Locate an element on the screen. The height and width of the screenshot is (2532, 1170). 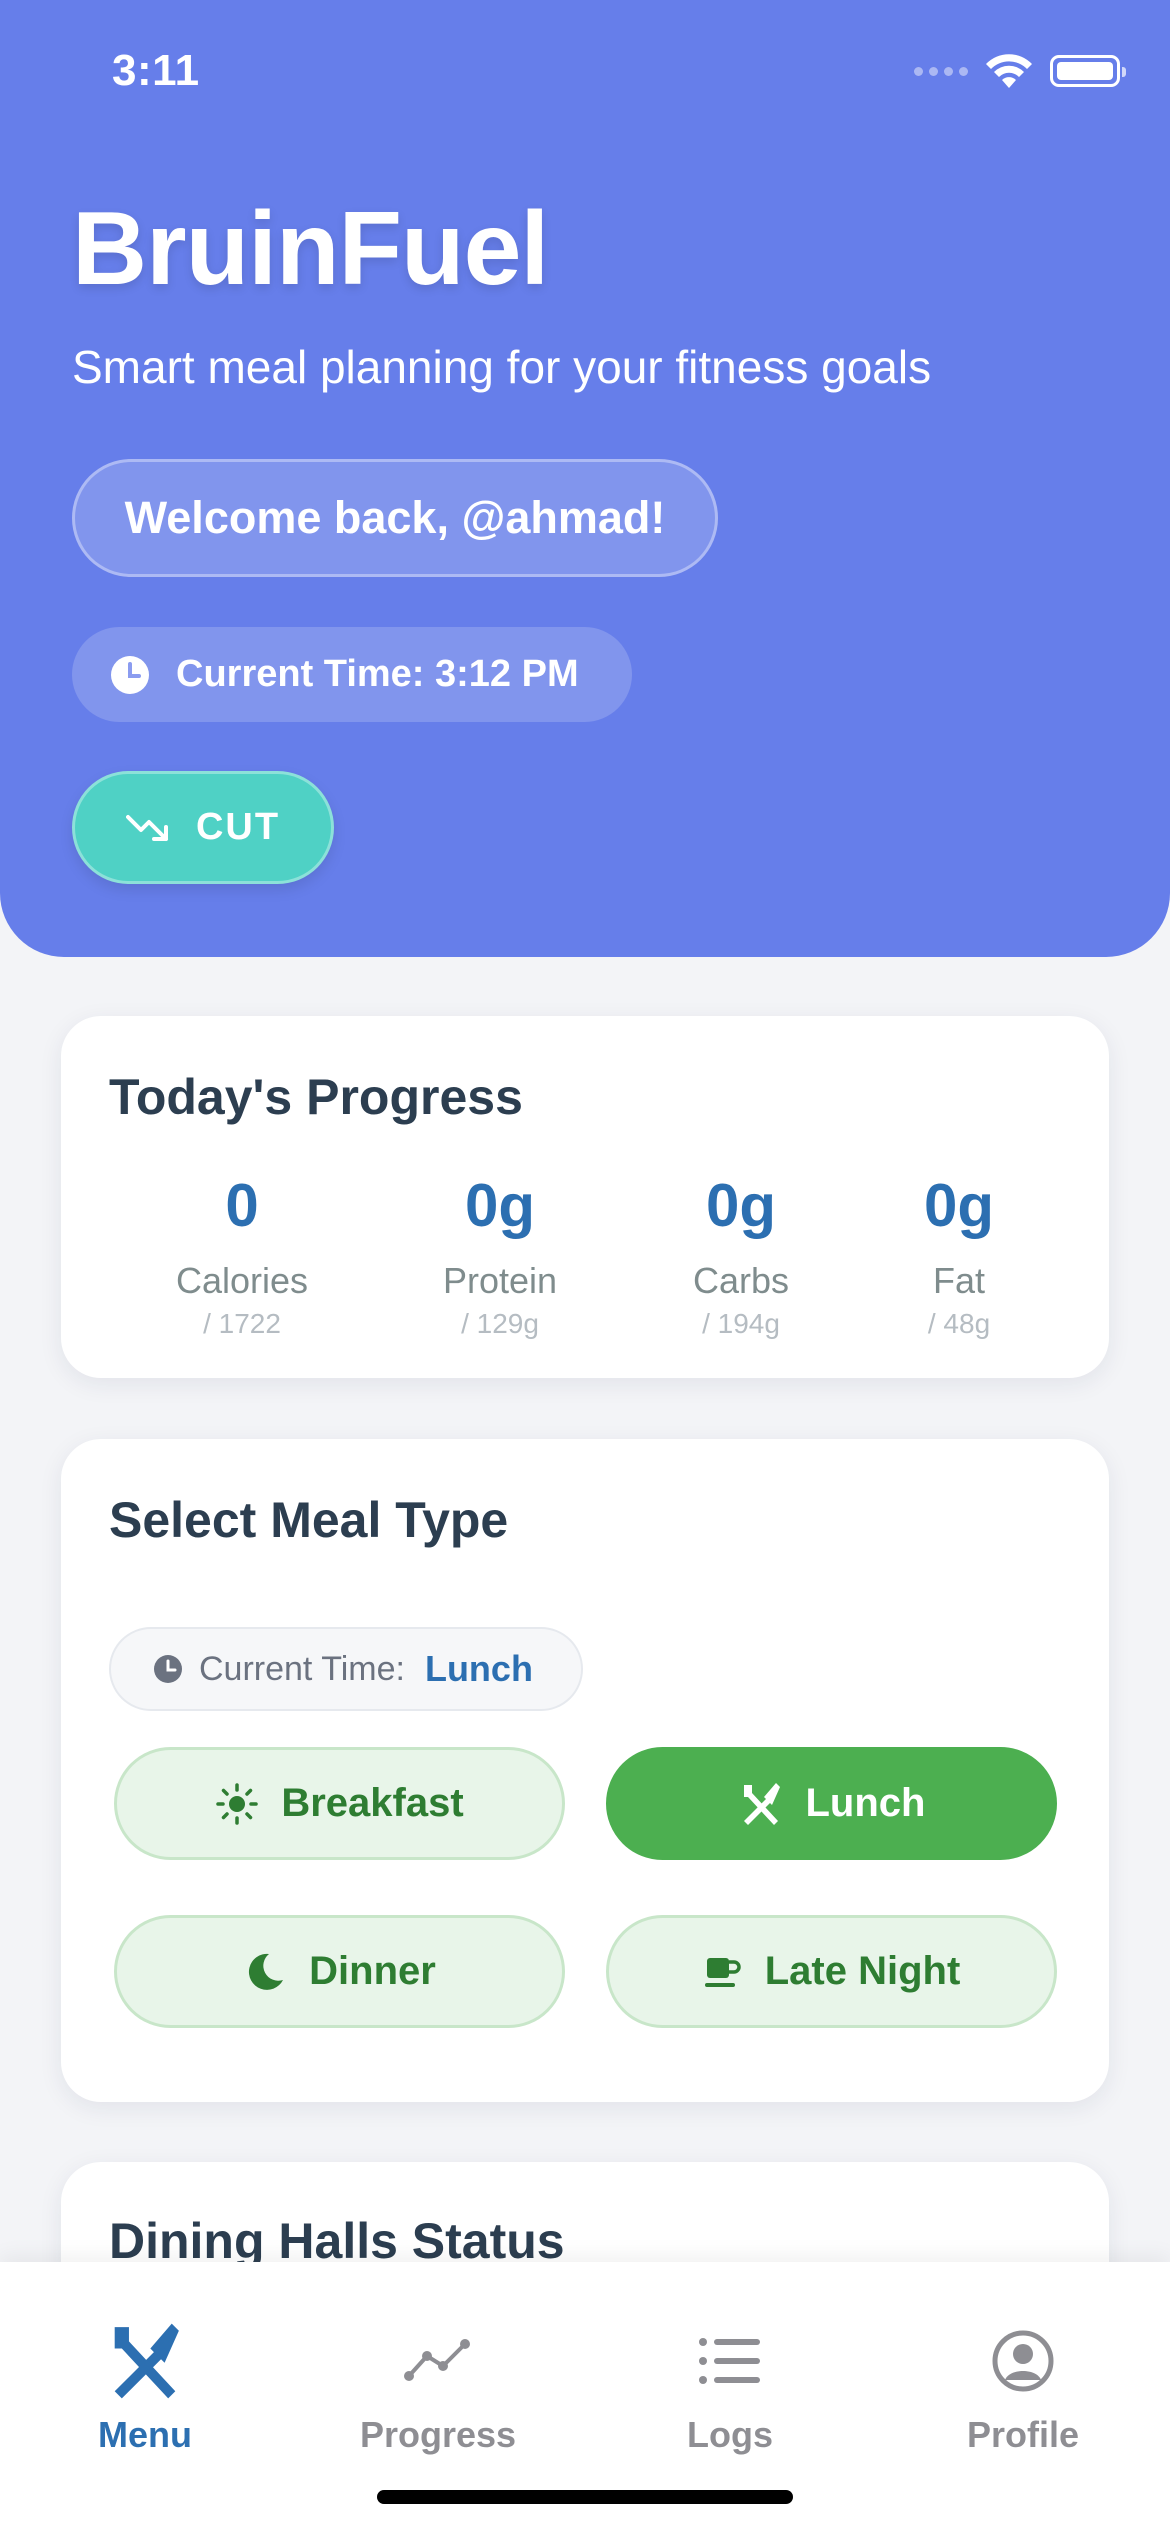
moon-icon is located at coordinates (266, 1971).